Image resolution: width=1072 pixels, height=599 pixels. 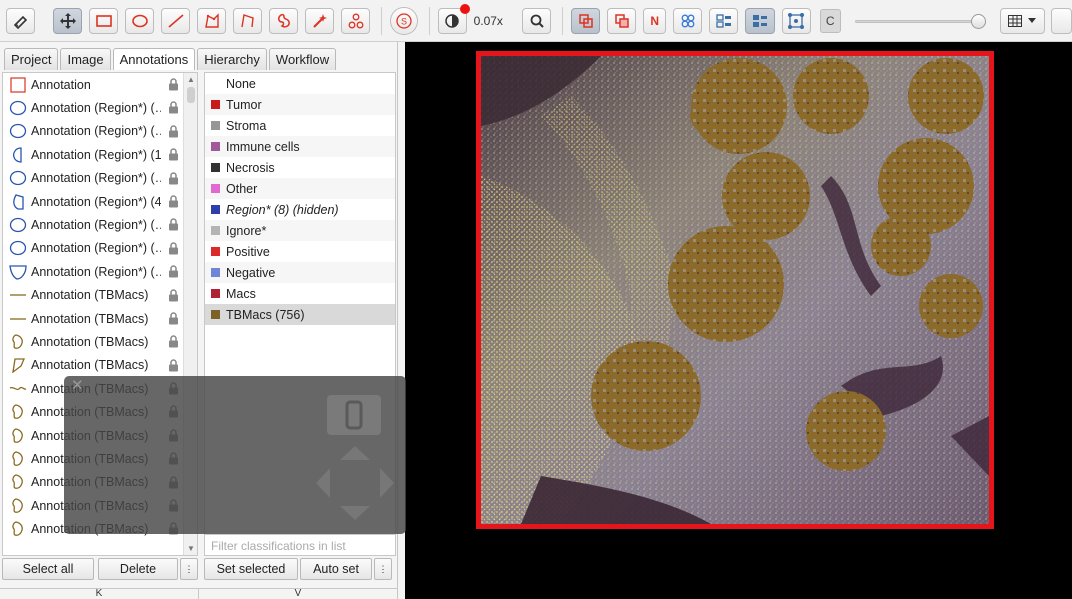 What do you see at coordinates (191, 548) in the screenshot?
I see `scroll-down-icon: ▼` at bounding box center [191, 548].